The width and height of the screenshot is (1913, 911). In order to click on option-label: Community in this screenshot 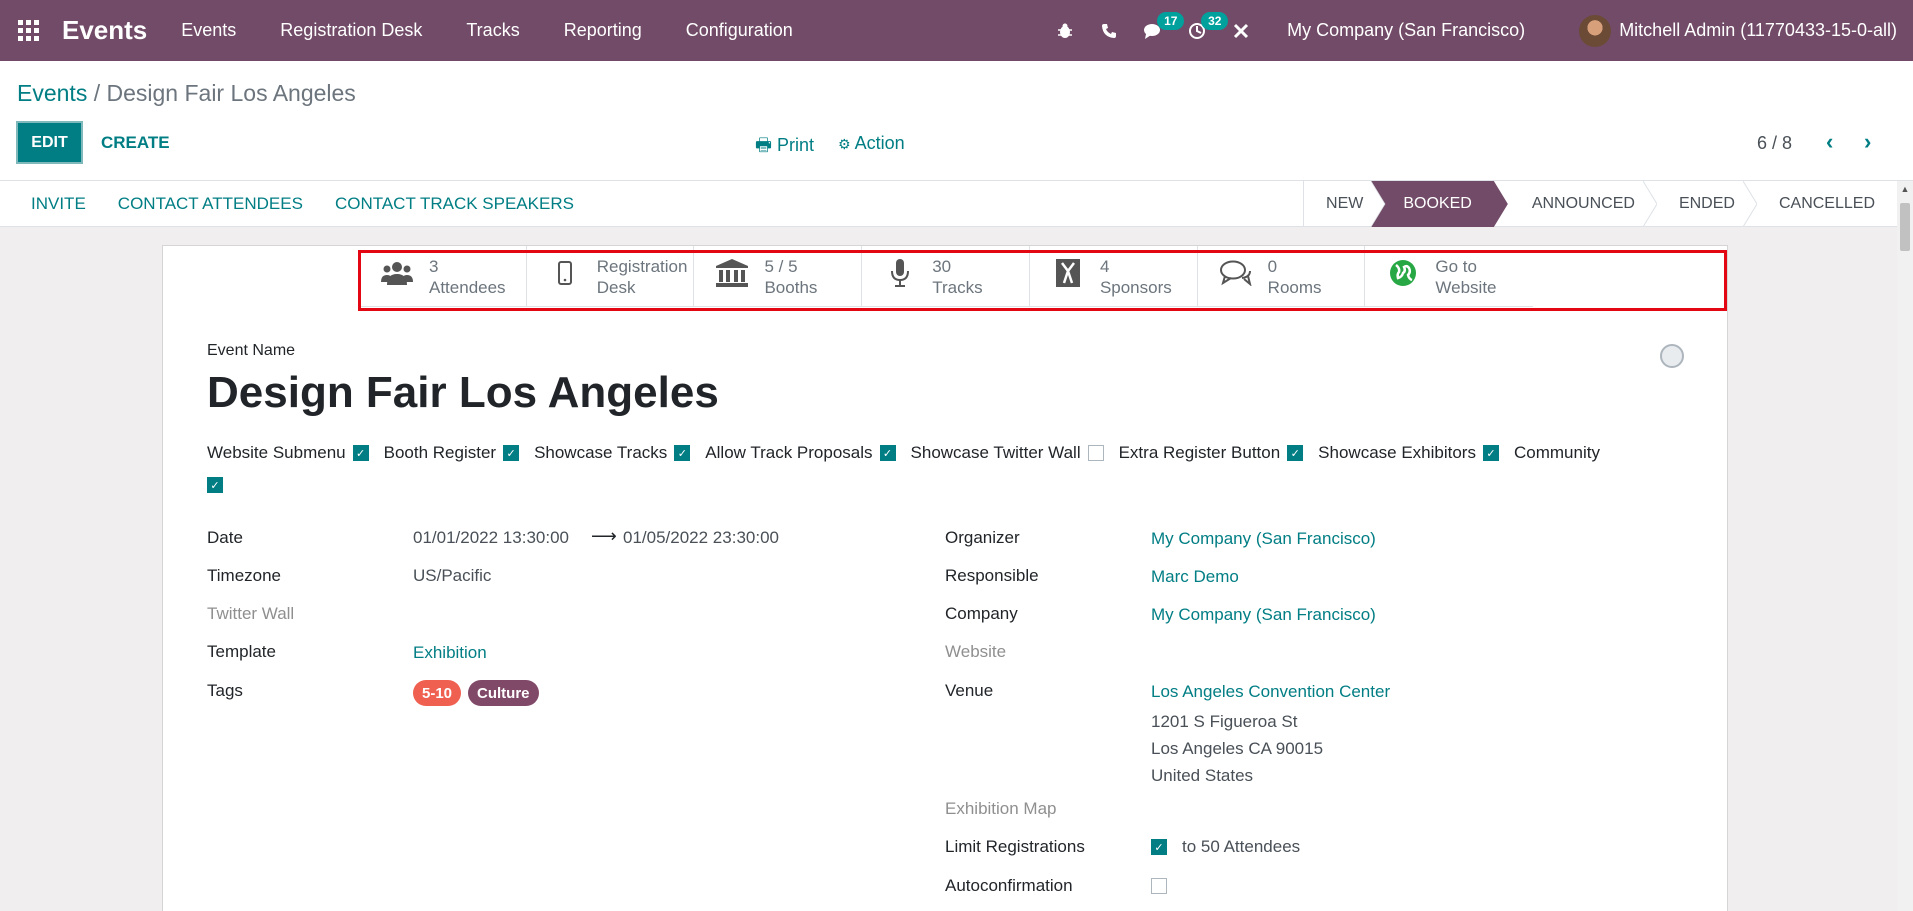, I will do `click(1556, 452)`.